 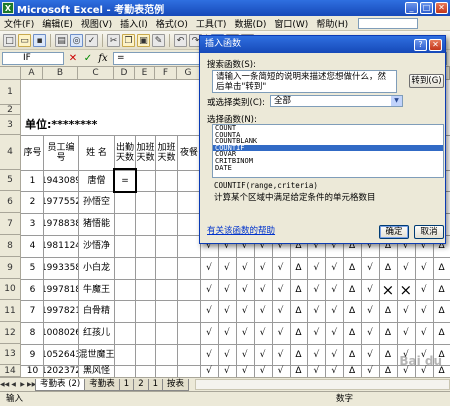 What do you see at coordinates (158, 40) in the screenshot?
I see `format-painter-icon: ✎` at bounding box center [158, 40].